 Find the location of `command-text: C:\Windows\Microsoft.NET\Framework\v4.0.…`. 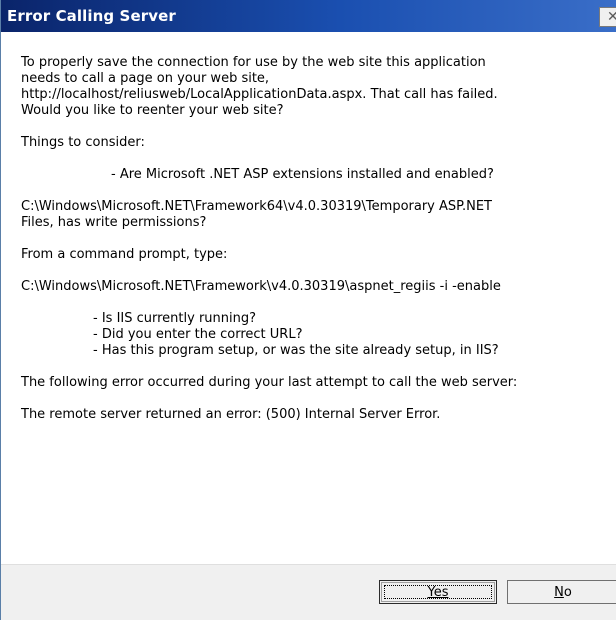

command-text: C:\Windows\Microsoft.NET\Framework\v4.0.… is located at coordinates (261, 286).